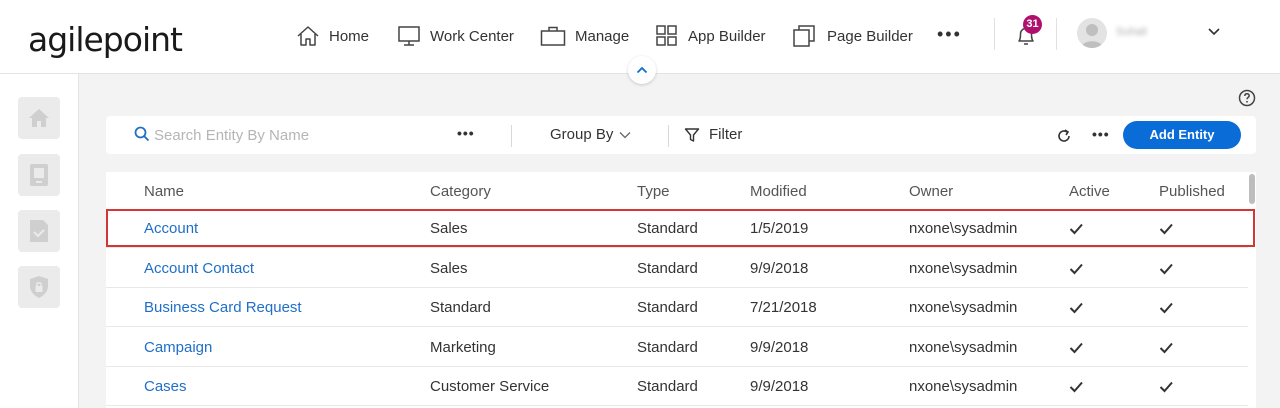 The height and width of the screenshot is (408, 1280). What do you see at coordinates (590, 134) in the screenshot?
I see `group-by-dropdown: Group By` at bounding box center [590, 134].